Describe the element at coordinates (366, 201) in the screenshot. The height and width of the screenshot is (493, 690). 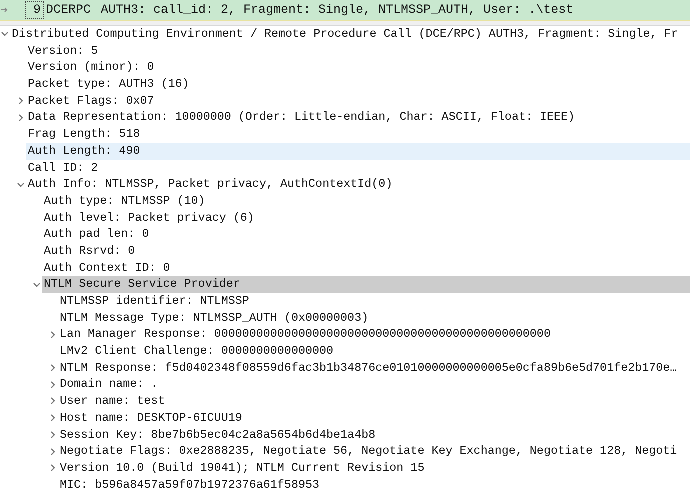
I see `tree-item: Auth type: NTLMSSP (10)` at that location.